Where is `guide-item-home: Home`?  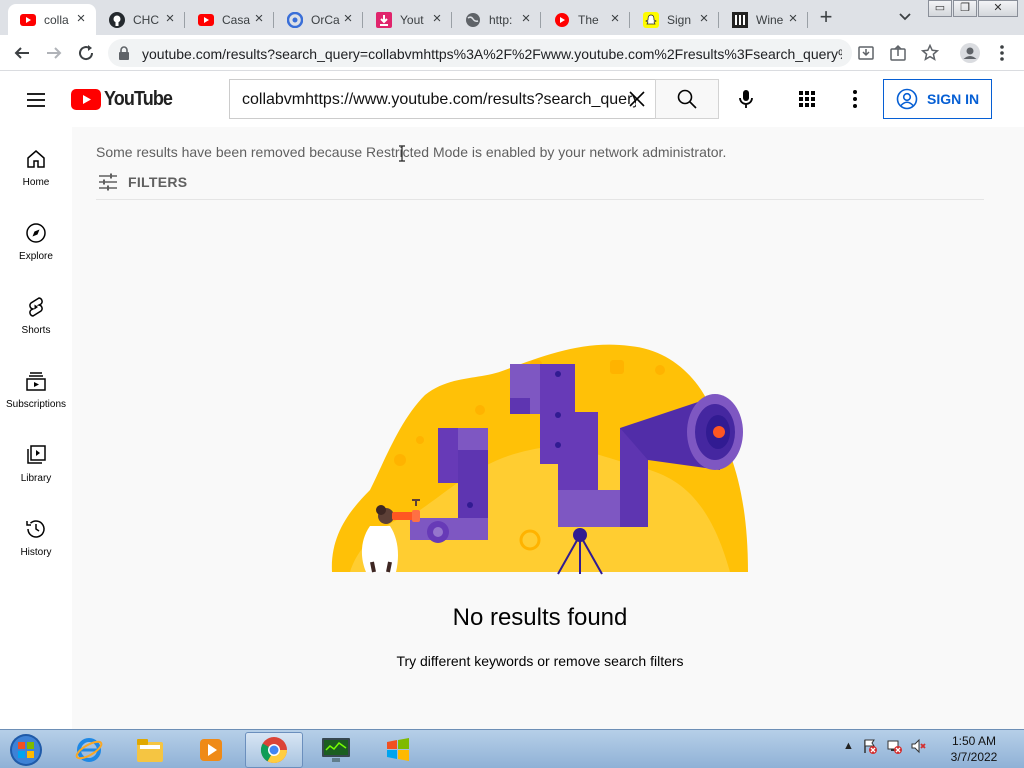 guide-item-home: Home is located at coordinates (36, 164).